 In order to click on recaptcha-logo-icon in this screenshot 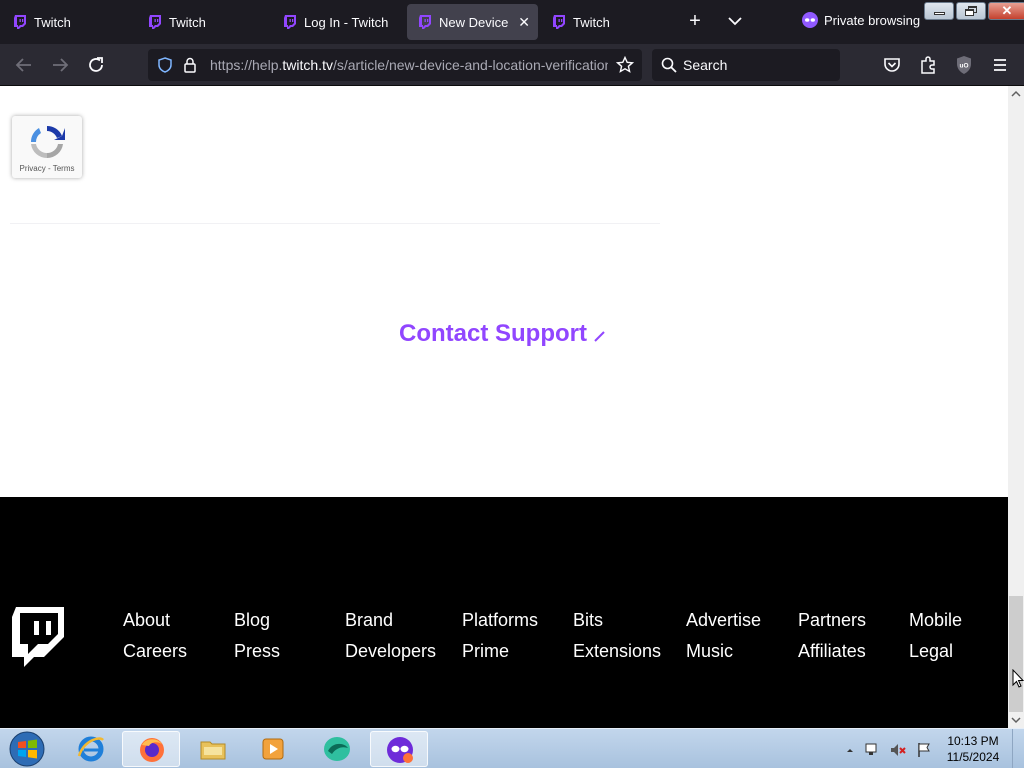, I will do `click(47, 142)`.